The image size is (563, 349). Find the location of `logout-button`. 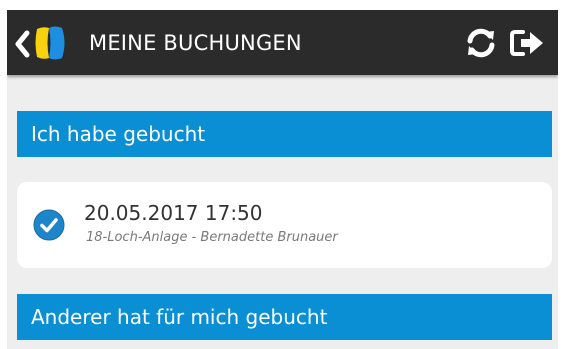

logout-button is located at coordinates (527, 43).